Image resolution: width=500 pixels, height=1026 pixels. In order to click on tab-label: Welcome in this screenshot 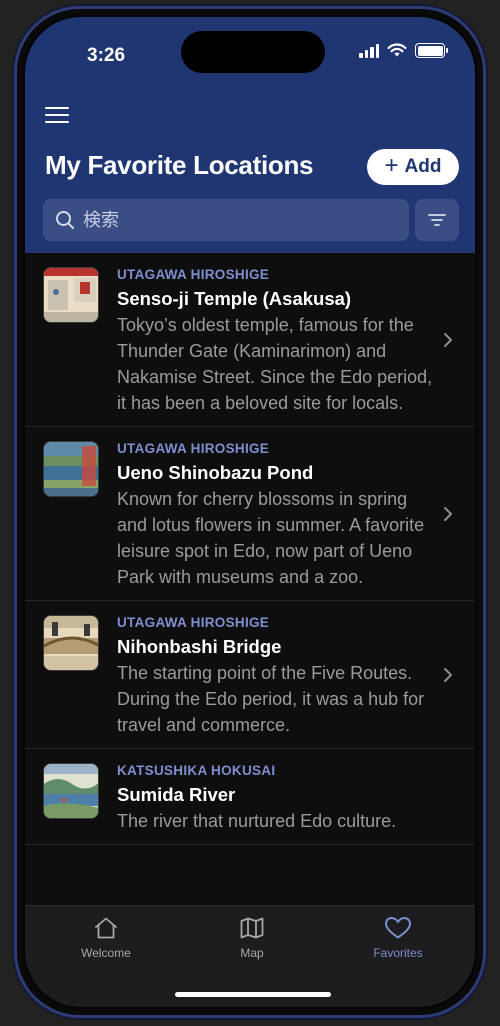, I will do `click(106, 953)`.